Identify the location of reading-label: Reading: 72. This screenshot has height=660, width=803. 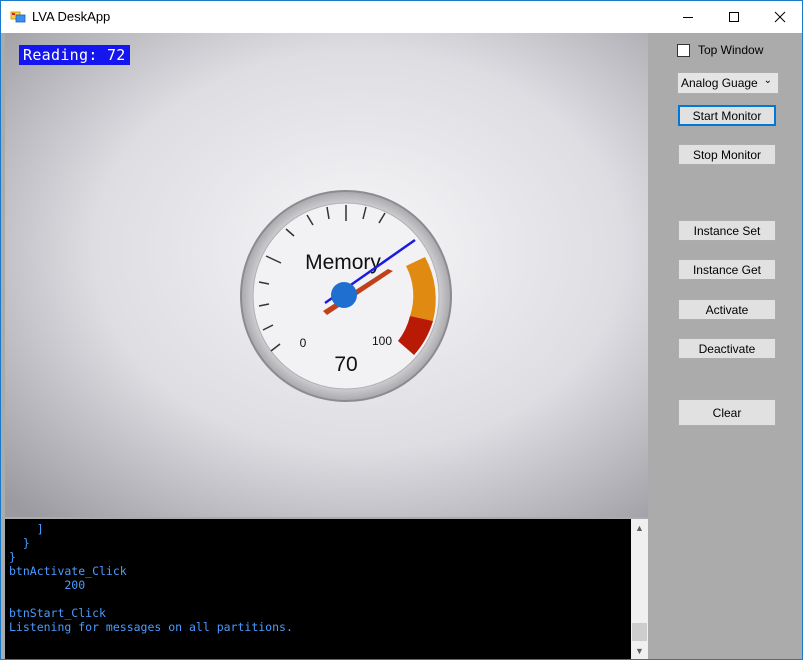
(74, 55).